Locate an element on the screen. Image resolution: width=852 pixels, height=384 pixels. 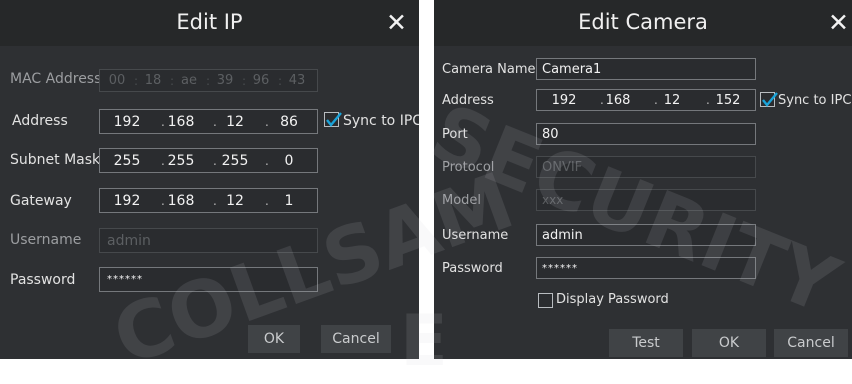
camera-name-label: Camera Name is located at coordinates (489, 69).